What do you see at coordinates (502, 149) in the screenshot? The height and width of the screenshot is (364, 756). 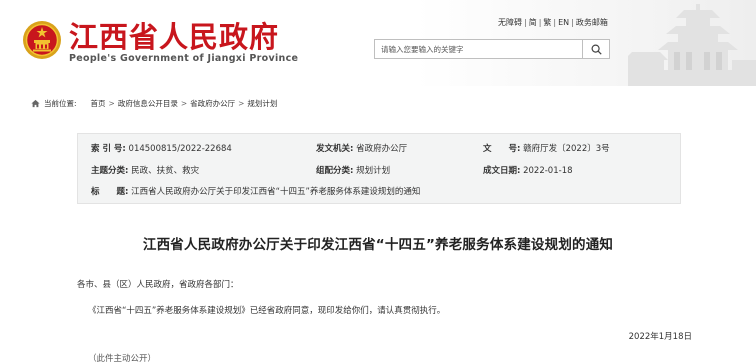 I see `document-number-label: 文 号:` at bounding box center [502, 149].